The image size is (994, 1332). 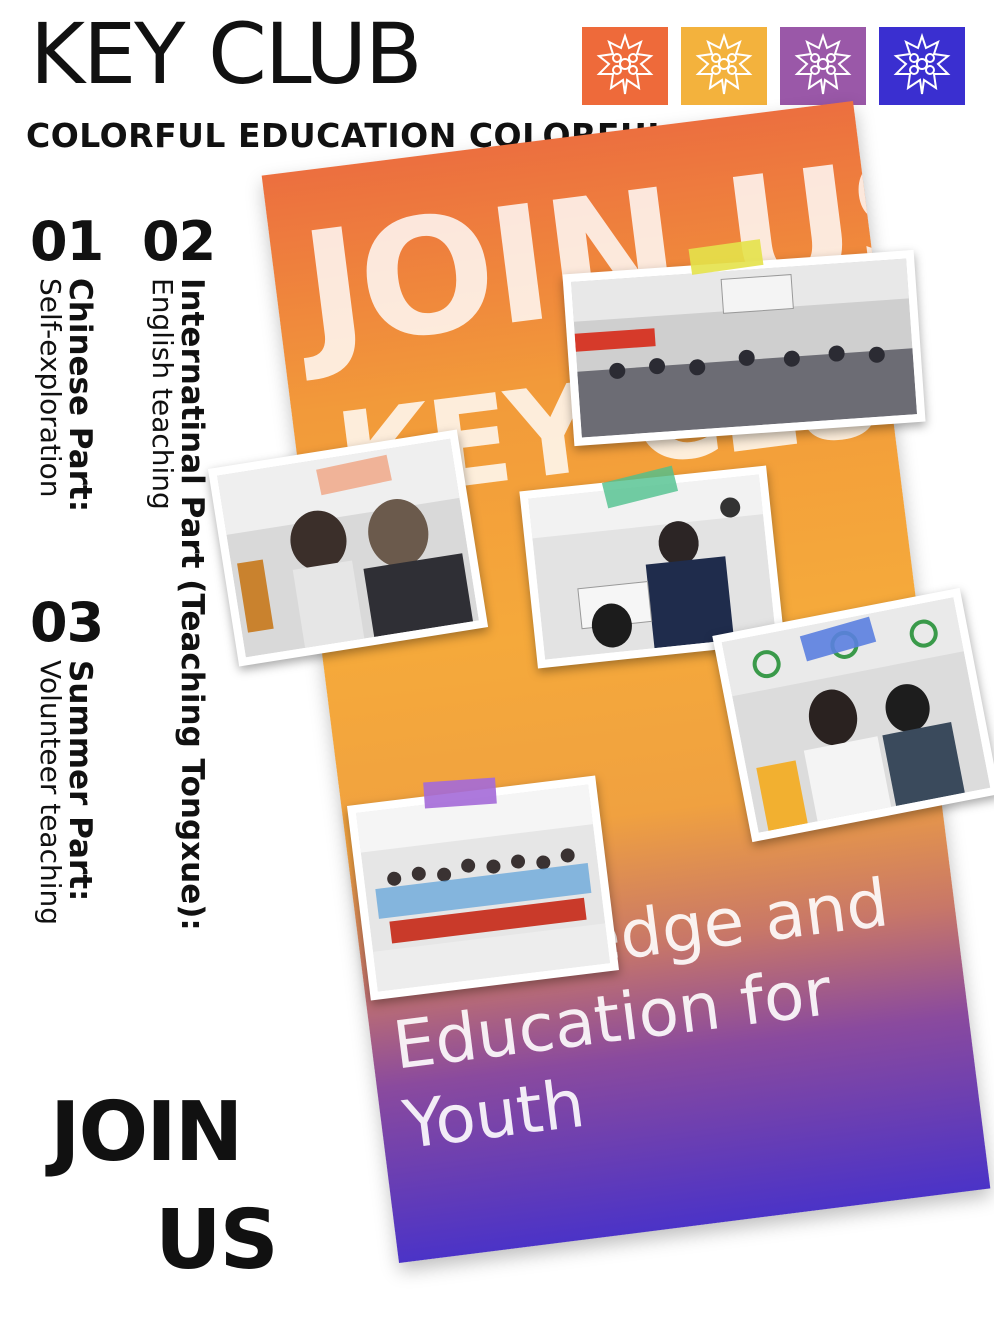 What do you see at coordinates (146, 1132) in the screenshot?
I see `join-cta-line1: JOIN` at bounding box center [146, 1132].